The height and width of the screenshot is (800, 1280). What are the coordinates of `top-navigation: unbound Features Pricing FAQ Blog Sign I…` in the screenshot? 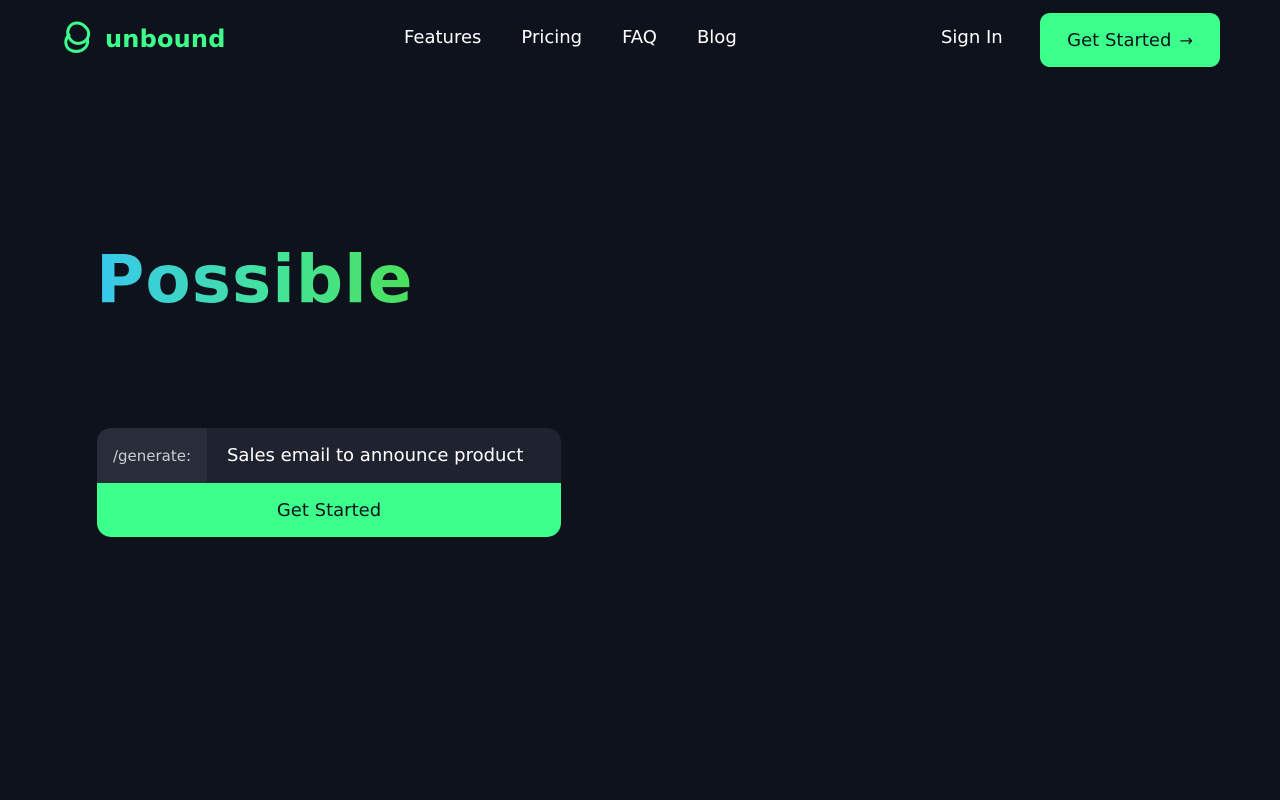 It's located at (640, 40).